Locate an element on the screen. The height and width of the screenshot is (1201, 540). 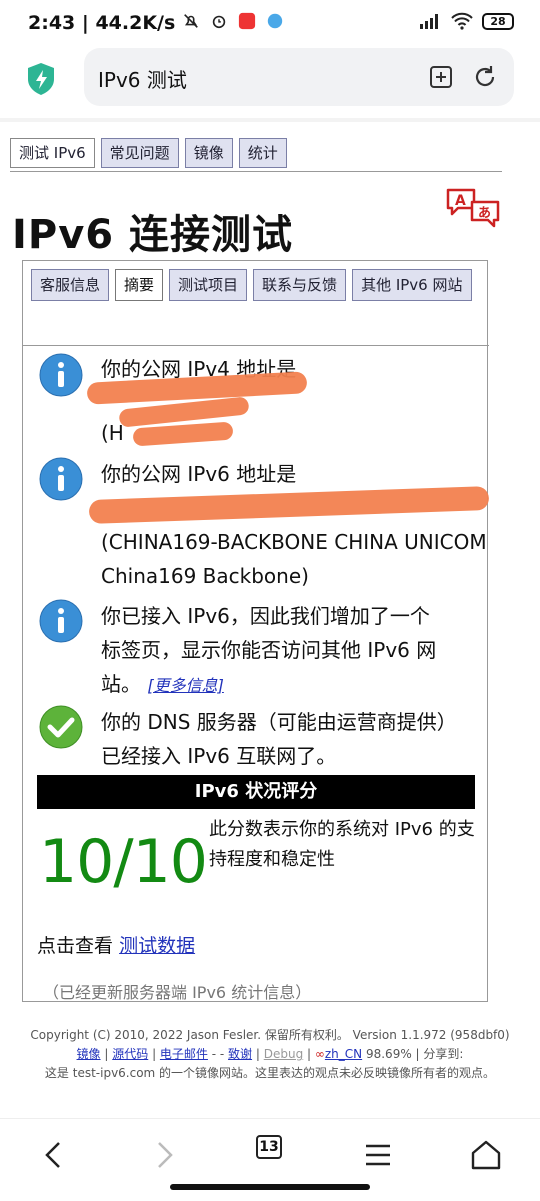
add-bookmark-icon is located at coordinates (441, 77).